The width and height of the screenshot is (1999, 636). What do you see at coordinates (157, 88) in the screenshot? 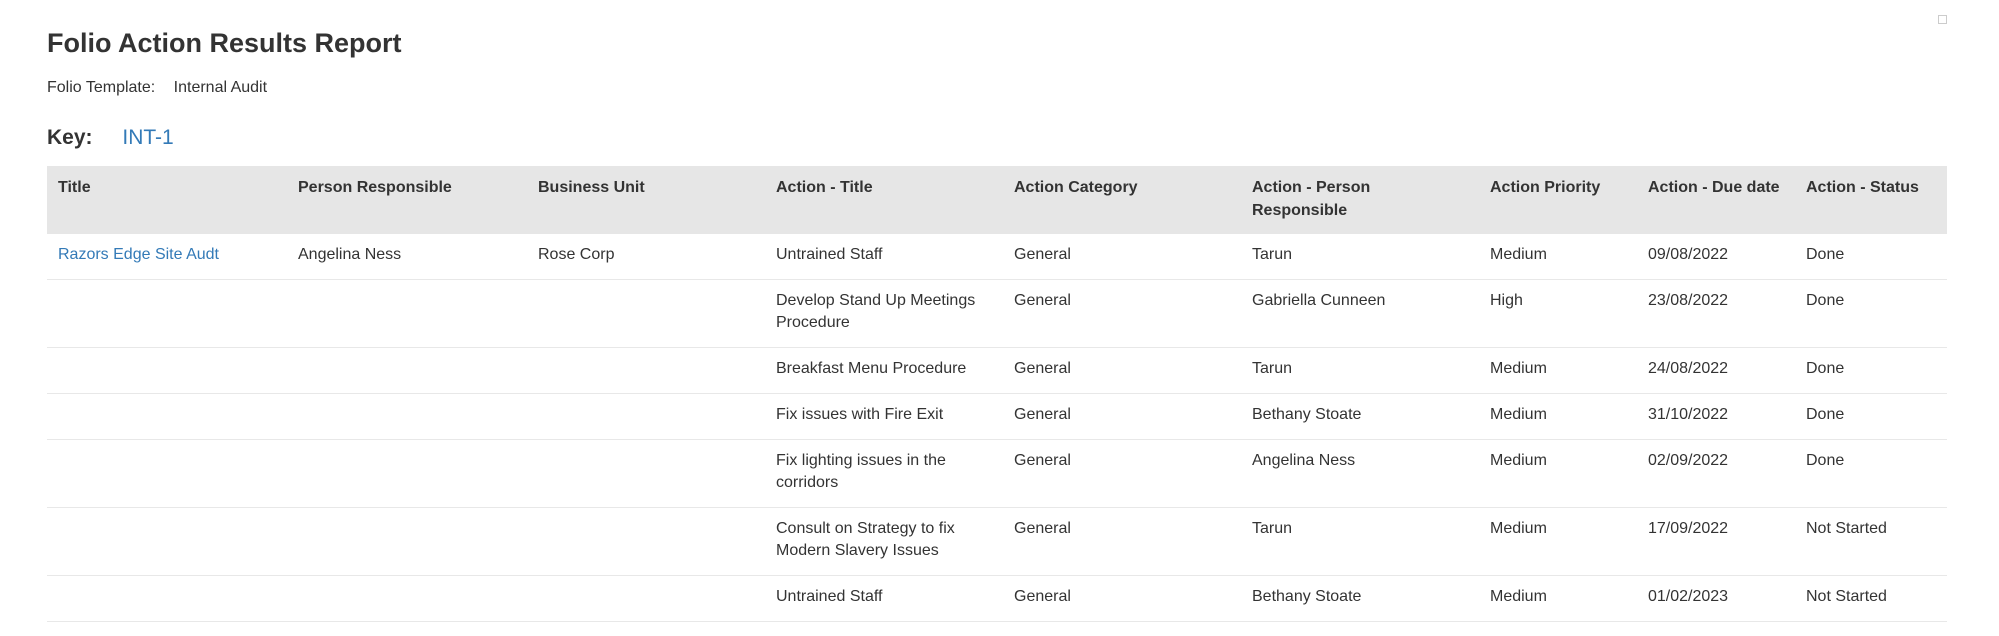
I see `folio-template-line: Folio Template: Internal Audit` at bounding box center [157, 88].